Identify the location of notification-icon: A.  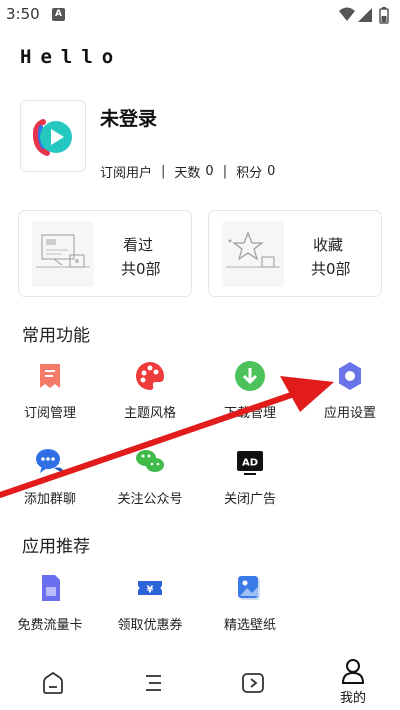
(58, 14).